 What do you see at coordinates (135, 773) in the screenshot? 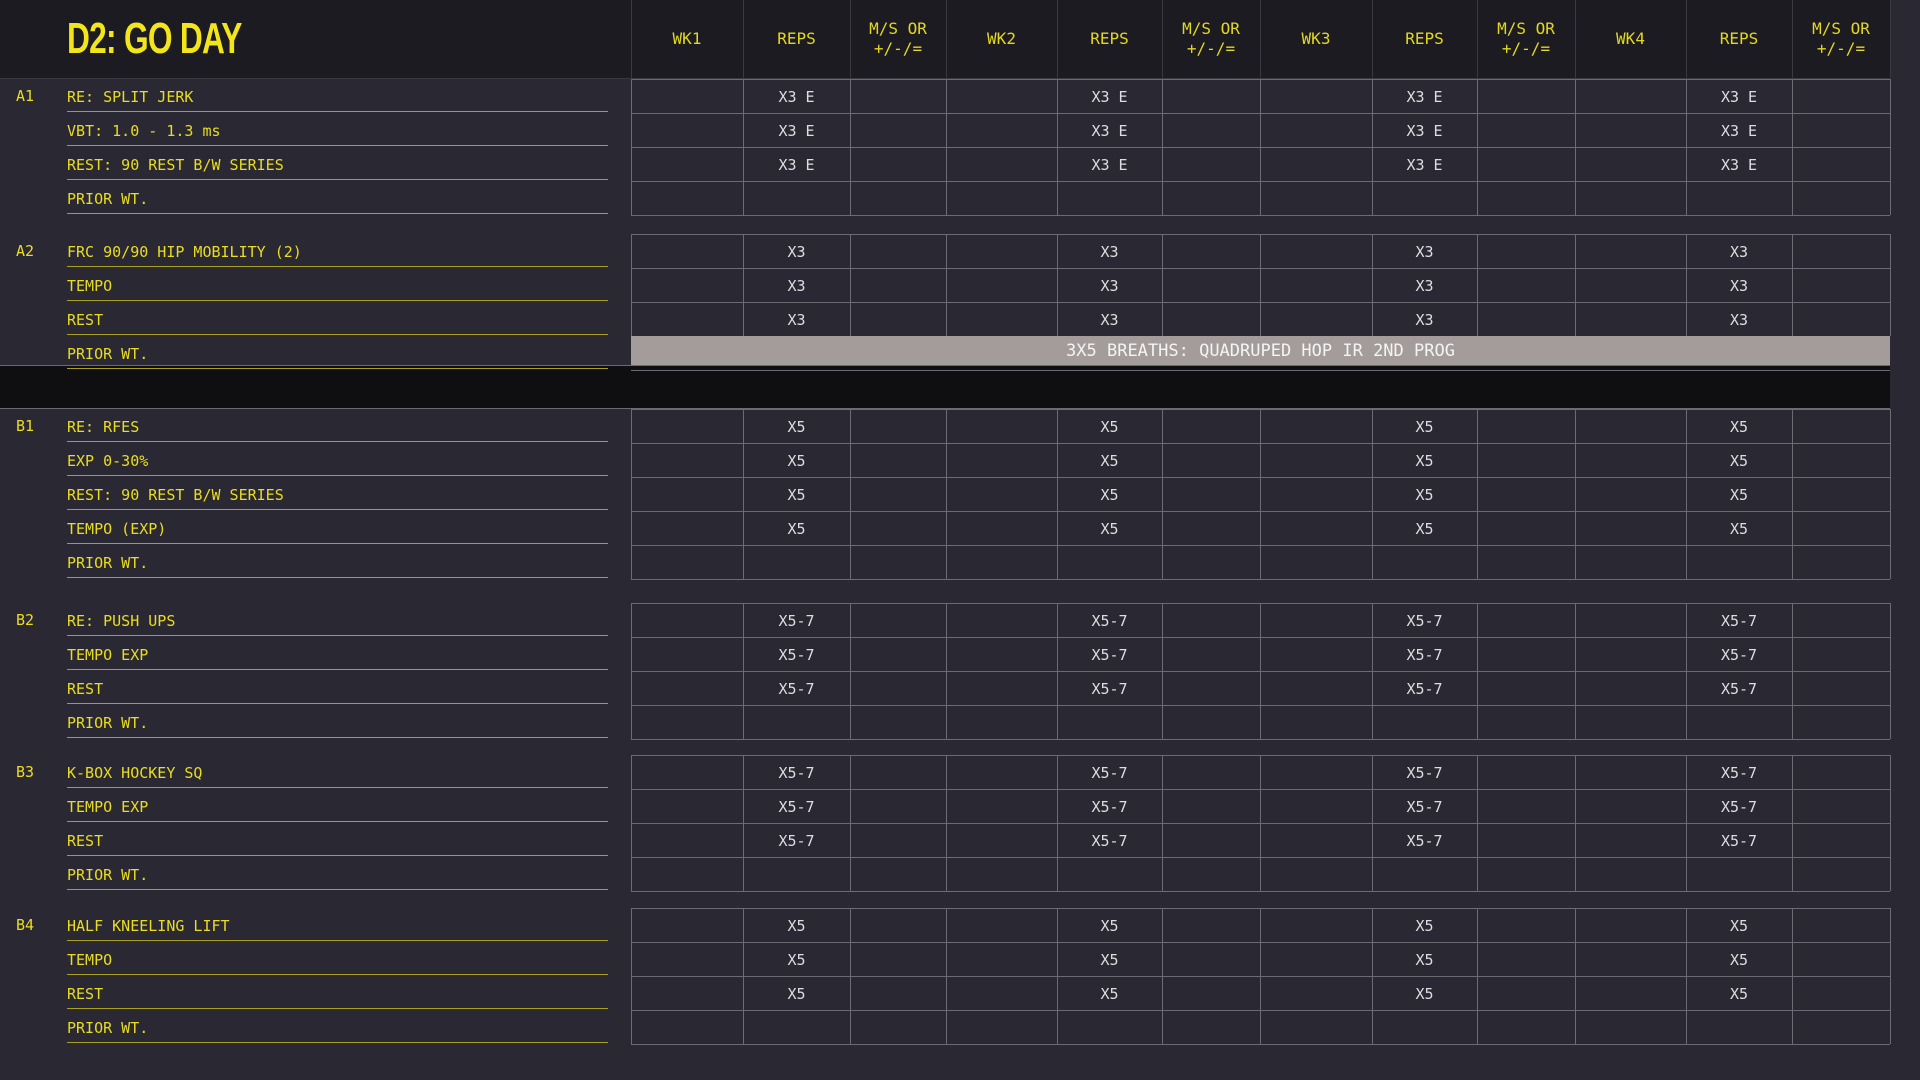
I see `exercise-label: K-BOX HOCKEY SQ` at bounding box center [135, 773].